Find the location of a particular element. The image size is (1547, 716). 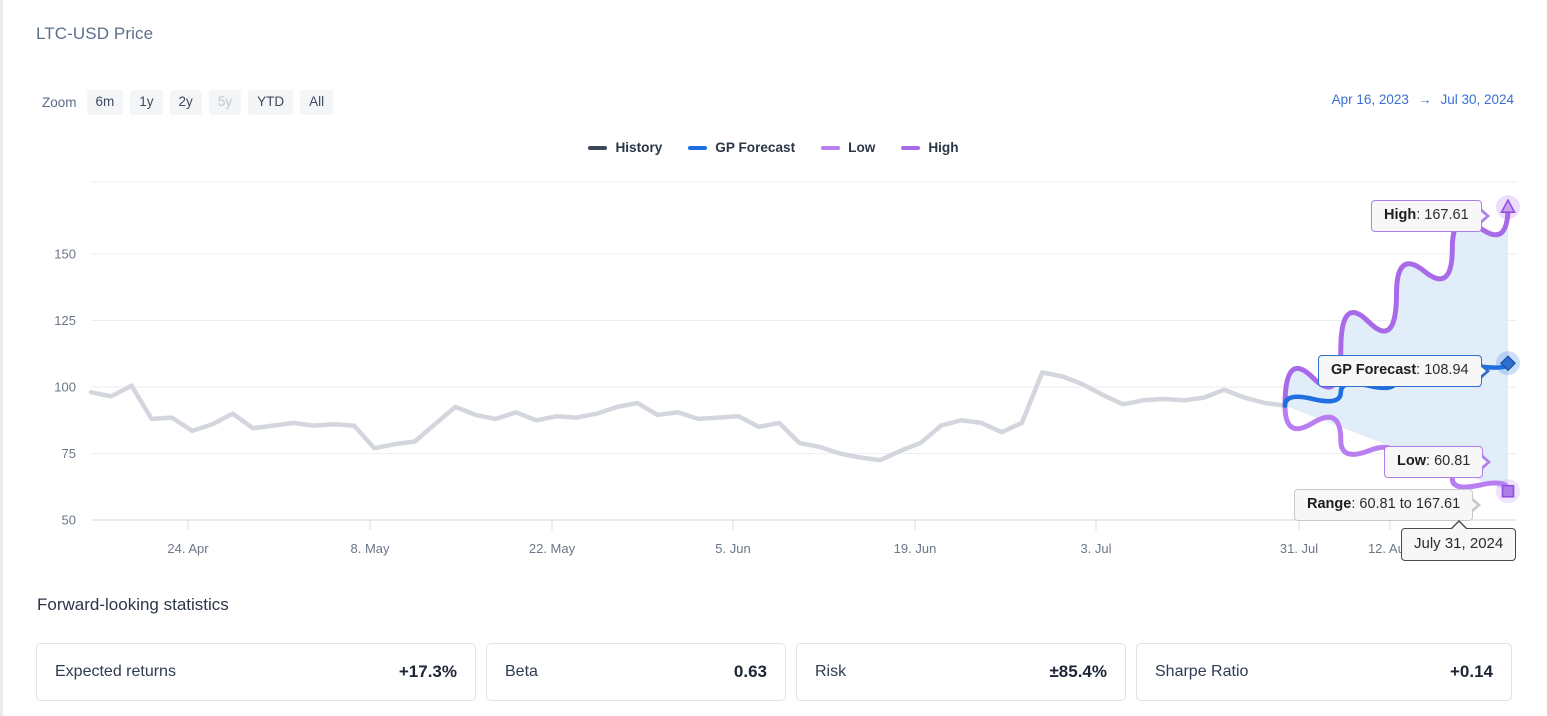

tooltip-range-value: 60.81 to 167.61 is located at coordinates (1410, 504).